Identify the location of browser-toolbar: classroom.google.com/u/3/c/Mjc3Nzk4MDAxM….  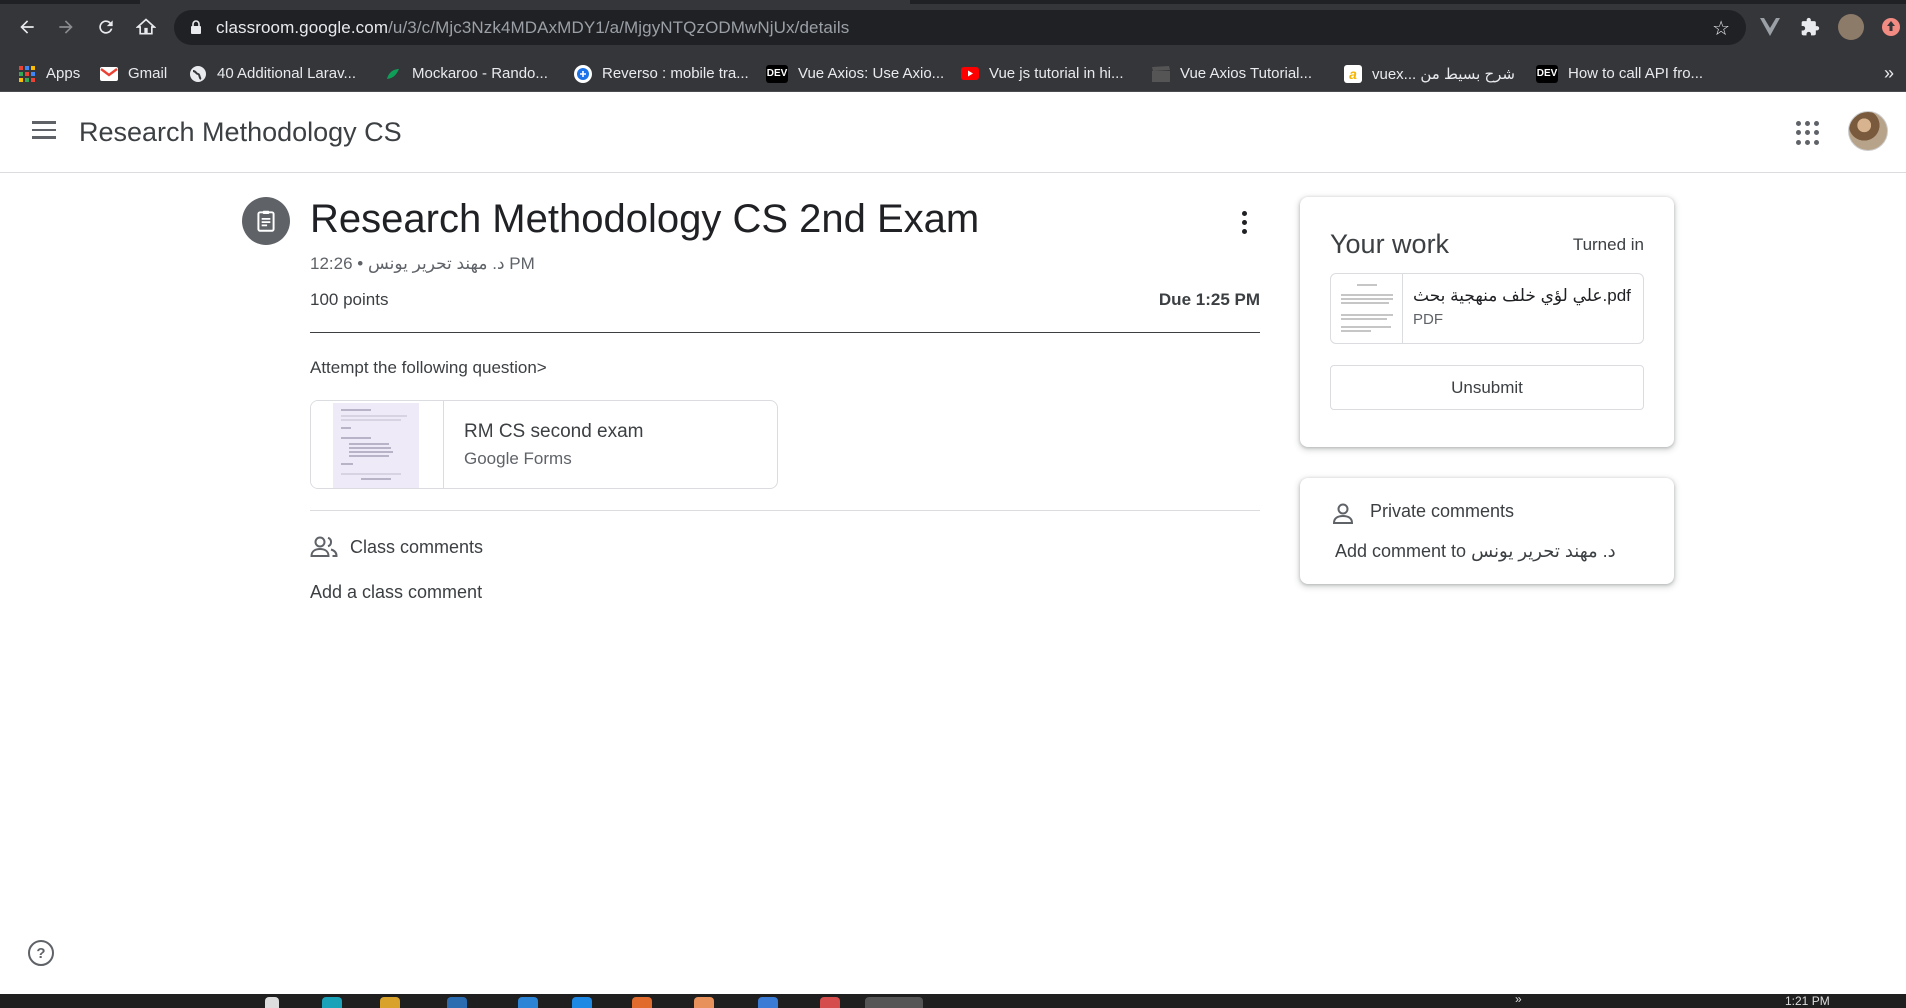
(953, 27).